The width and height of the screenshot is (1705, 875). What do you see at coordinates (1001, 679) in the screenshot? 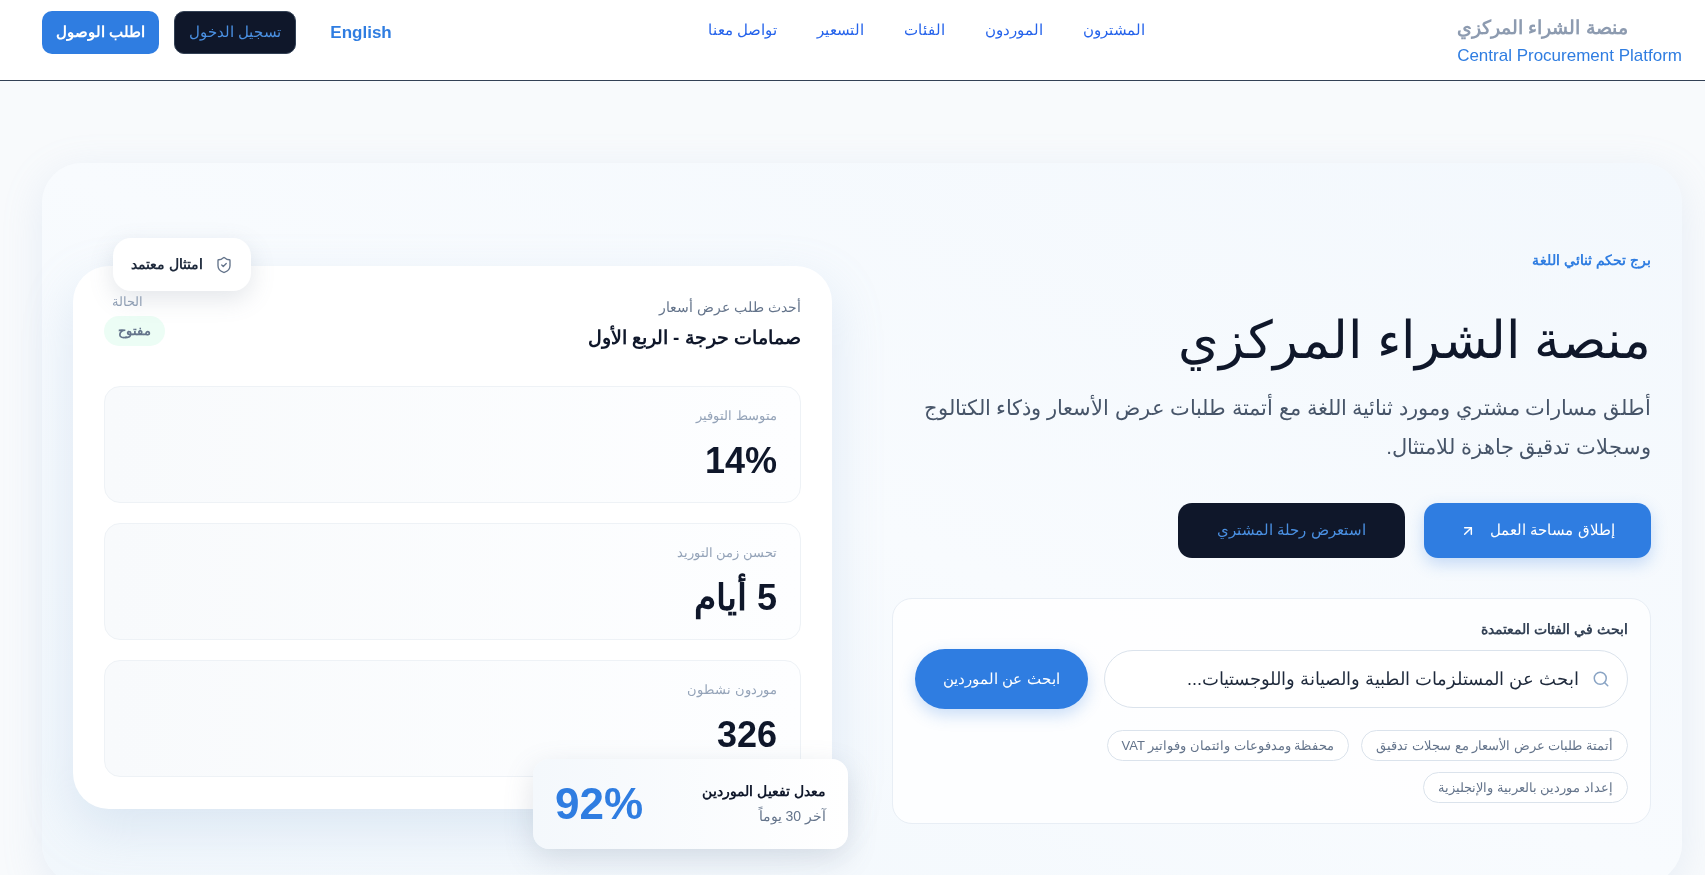
I see `search-suppliers-button: ابحث عن الموردين` at bounding box center [1001, 679].